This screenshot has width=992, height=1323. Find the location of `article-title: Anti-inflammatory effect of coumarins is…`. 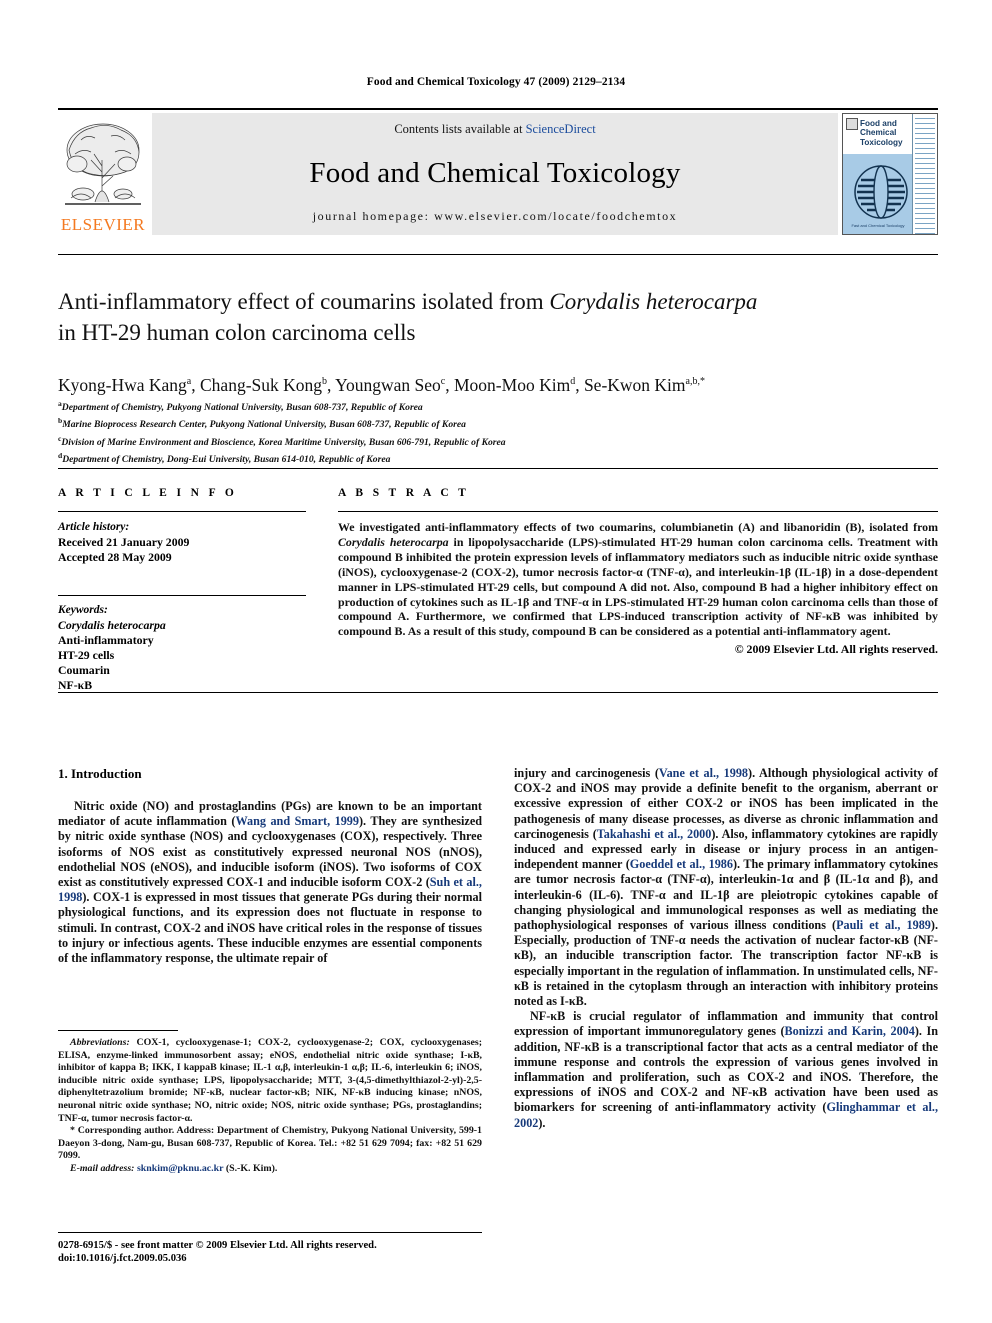

article-title: Anti-inflammatory effect of coumarins is… is located at coordinates (498, 317).